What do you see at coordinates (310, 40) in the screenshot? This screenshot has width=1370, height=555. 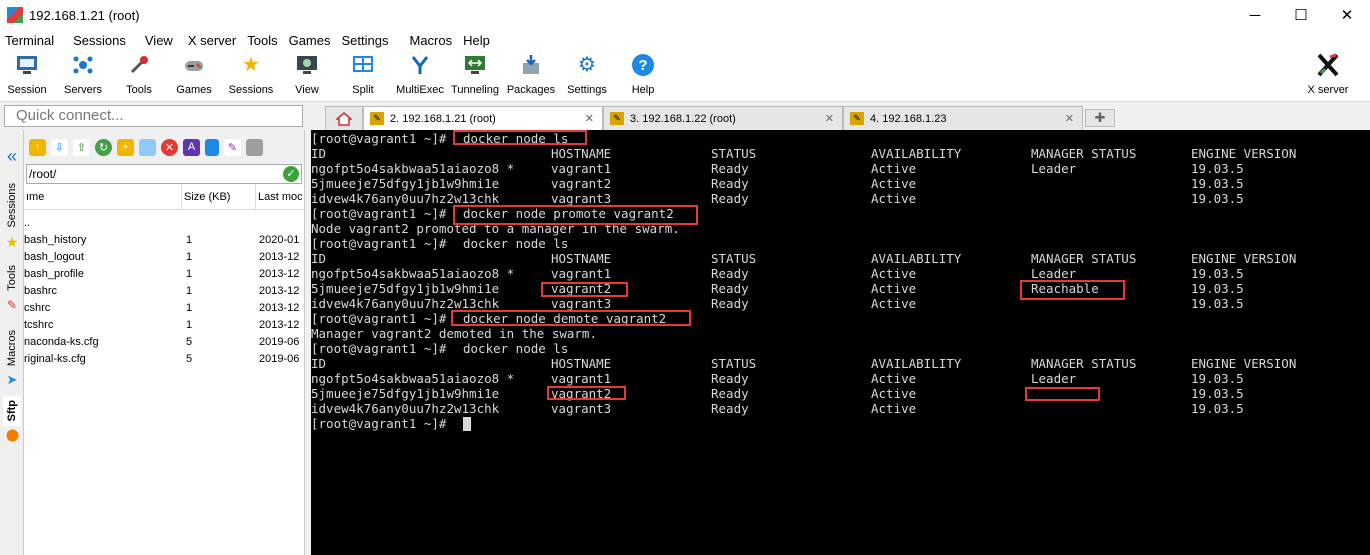 I see `menu-games: Games` at bounding box center [310, 40].